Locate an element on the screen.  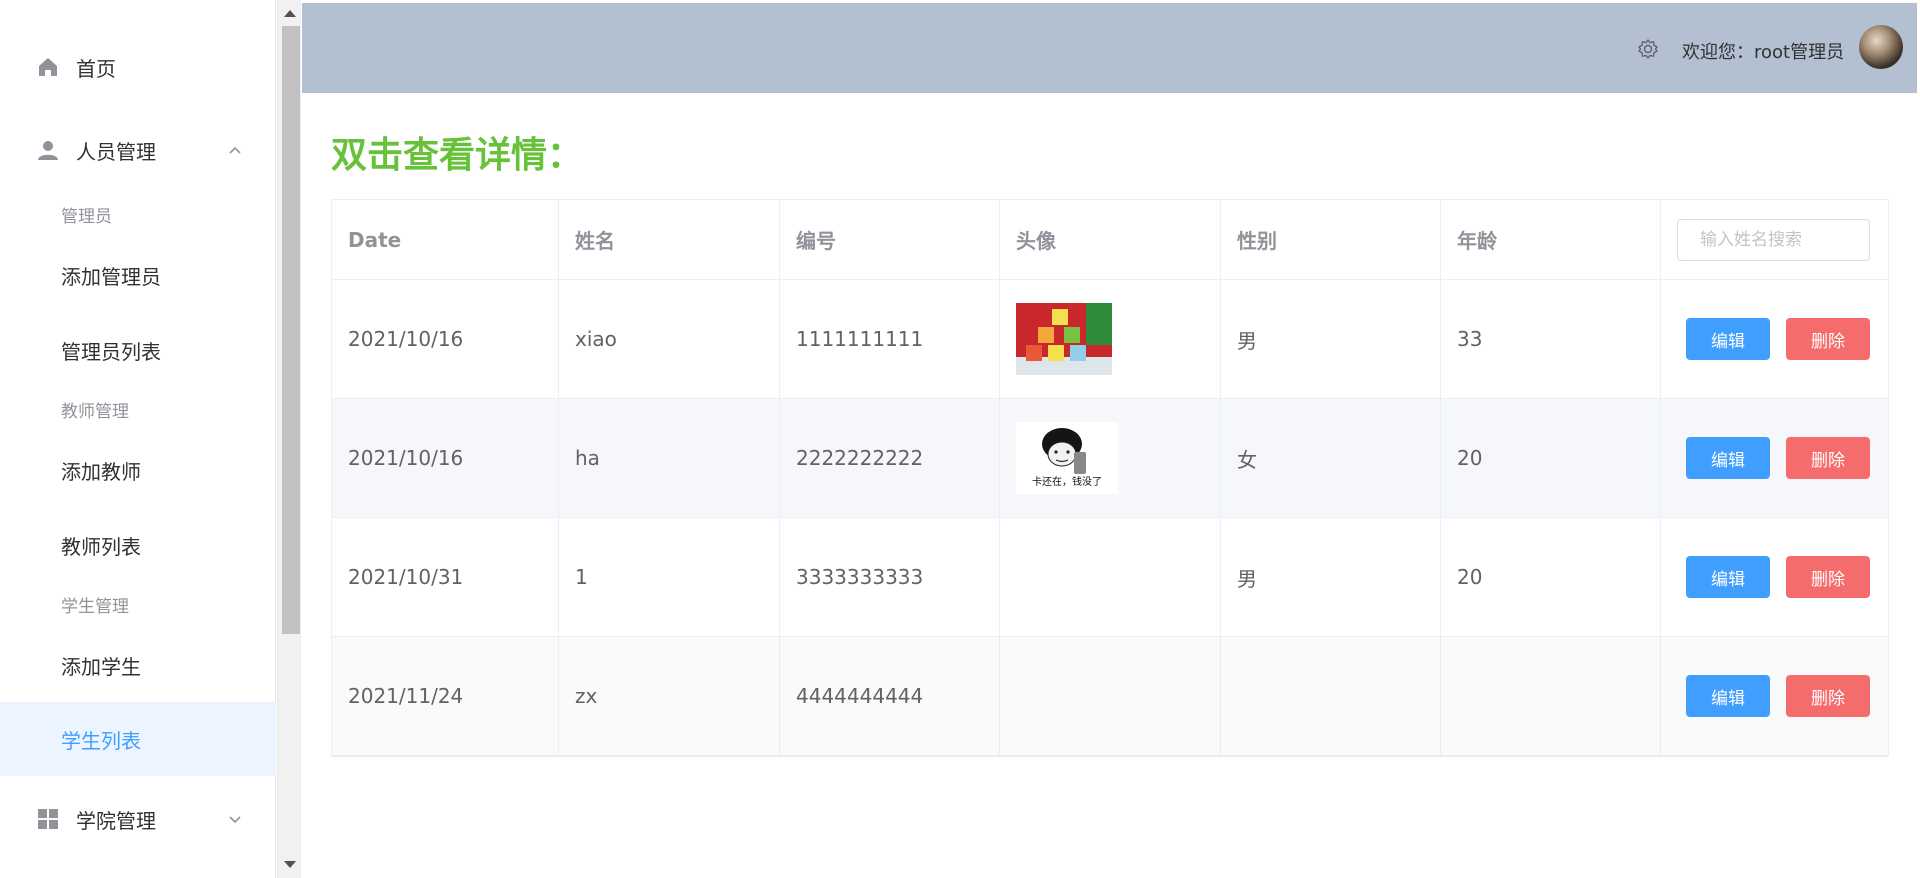
top-header: 欢迎您：root管理员 is located at coordinates (1109, 48).